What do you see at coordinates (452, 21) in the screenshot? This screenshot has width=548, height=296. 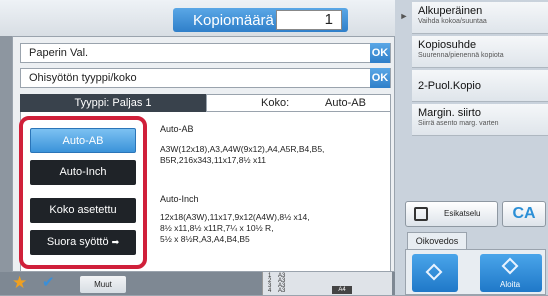 I see `right-item-subtitle: Vaihda kokoa/suuntaa` at bounding box center [452, 21].